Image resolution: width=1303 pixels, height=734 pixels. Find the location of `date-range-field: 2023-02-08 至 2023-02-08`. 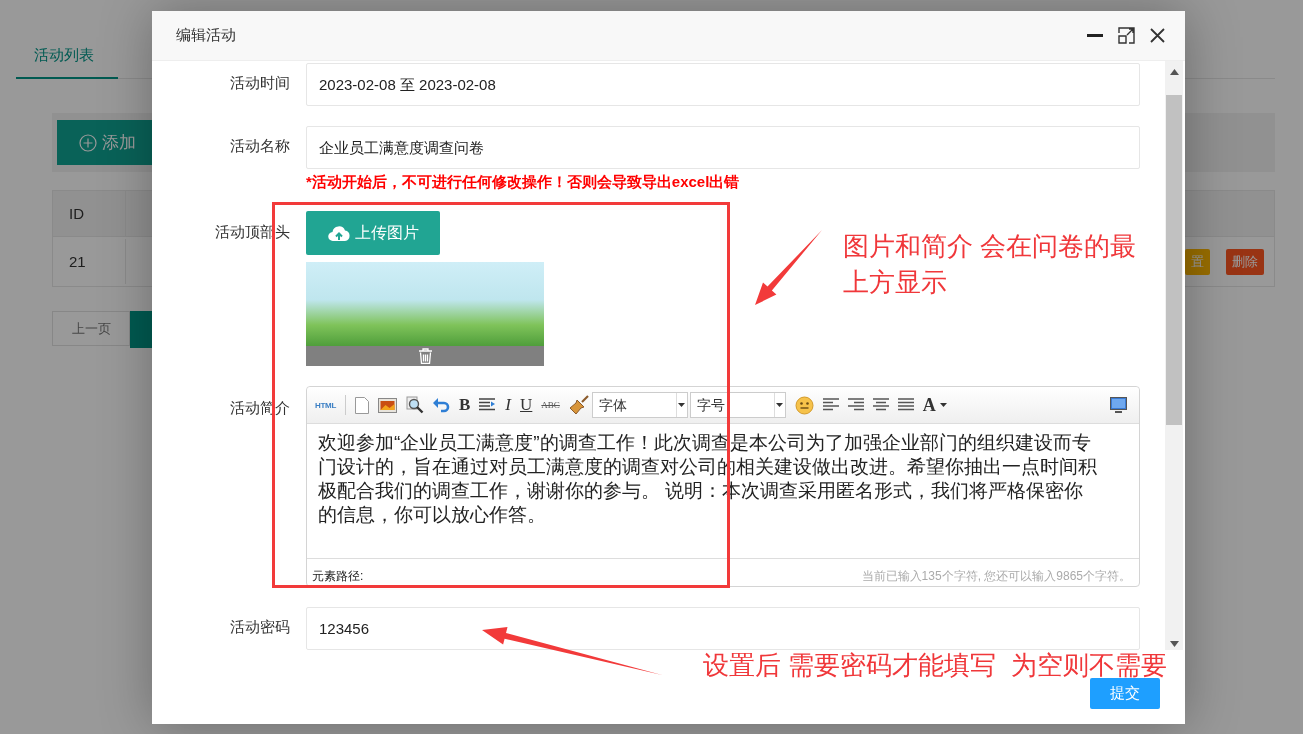

date-range-field: 2023-02-08 至 2023-02-08 is located at coordinates (723, 84).